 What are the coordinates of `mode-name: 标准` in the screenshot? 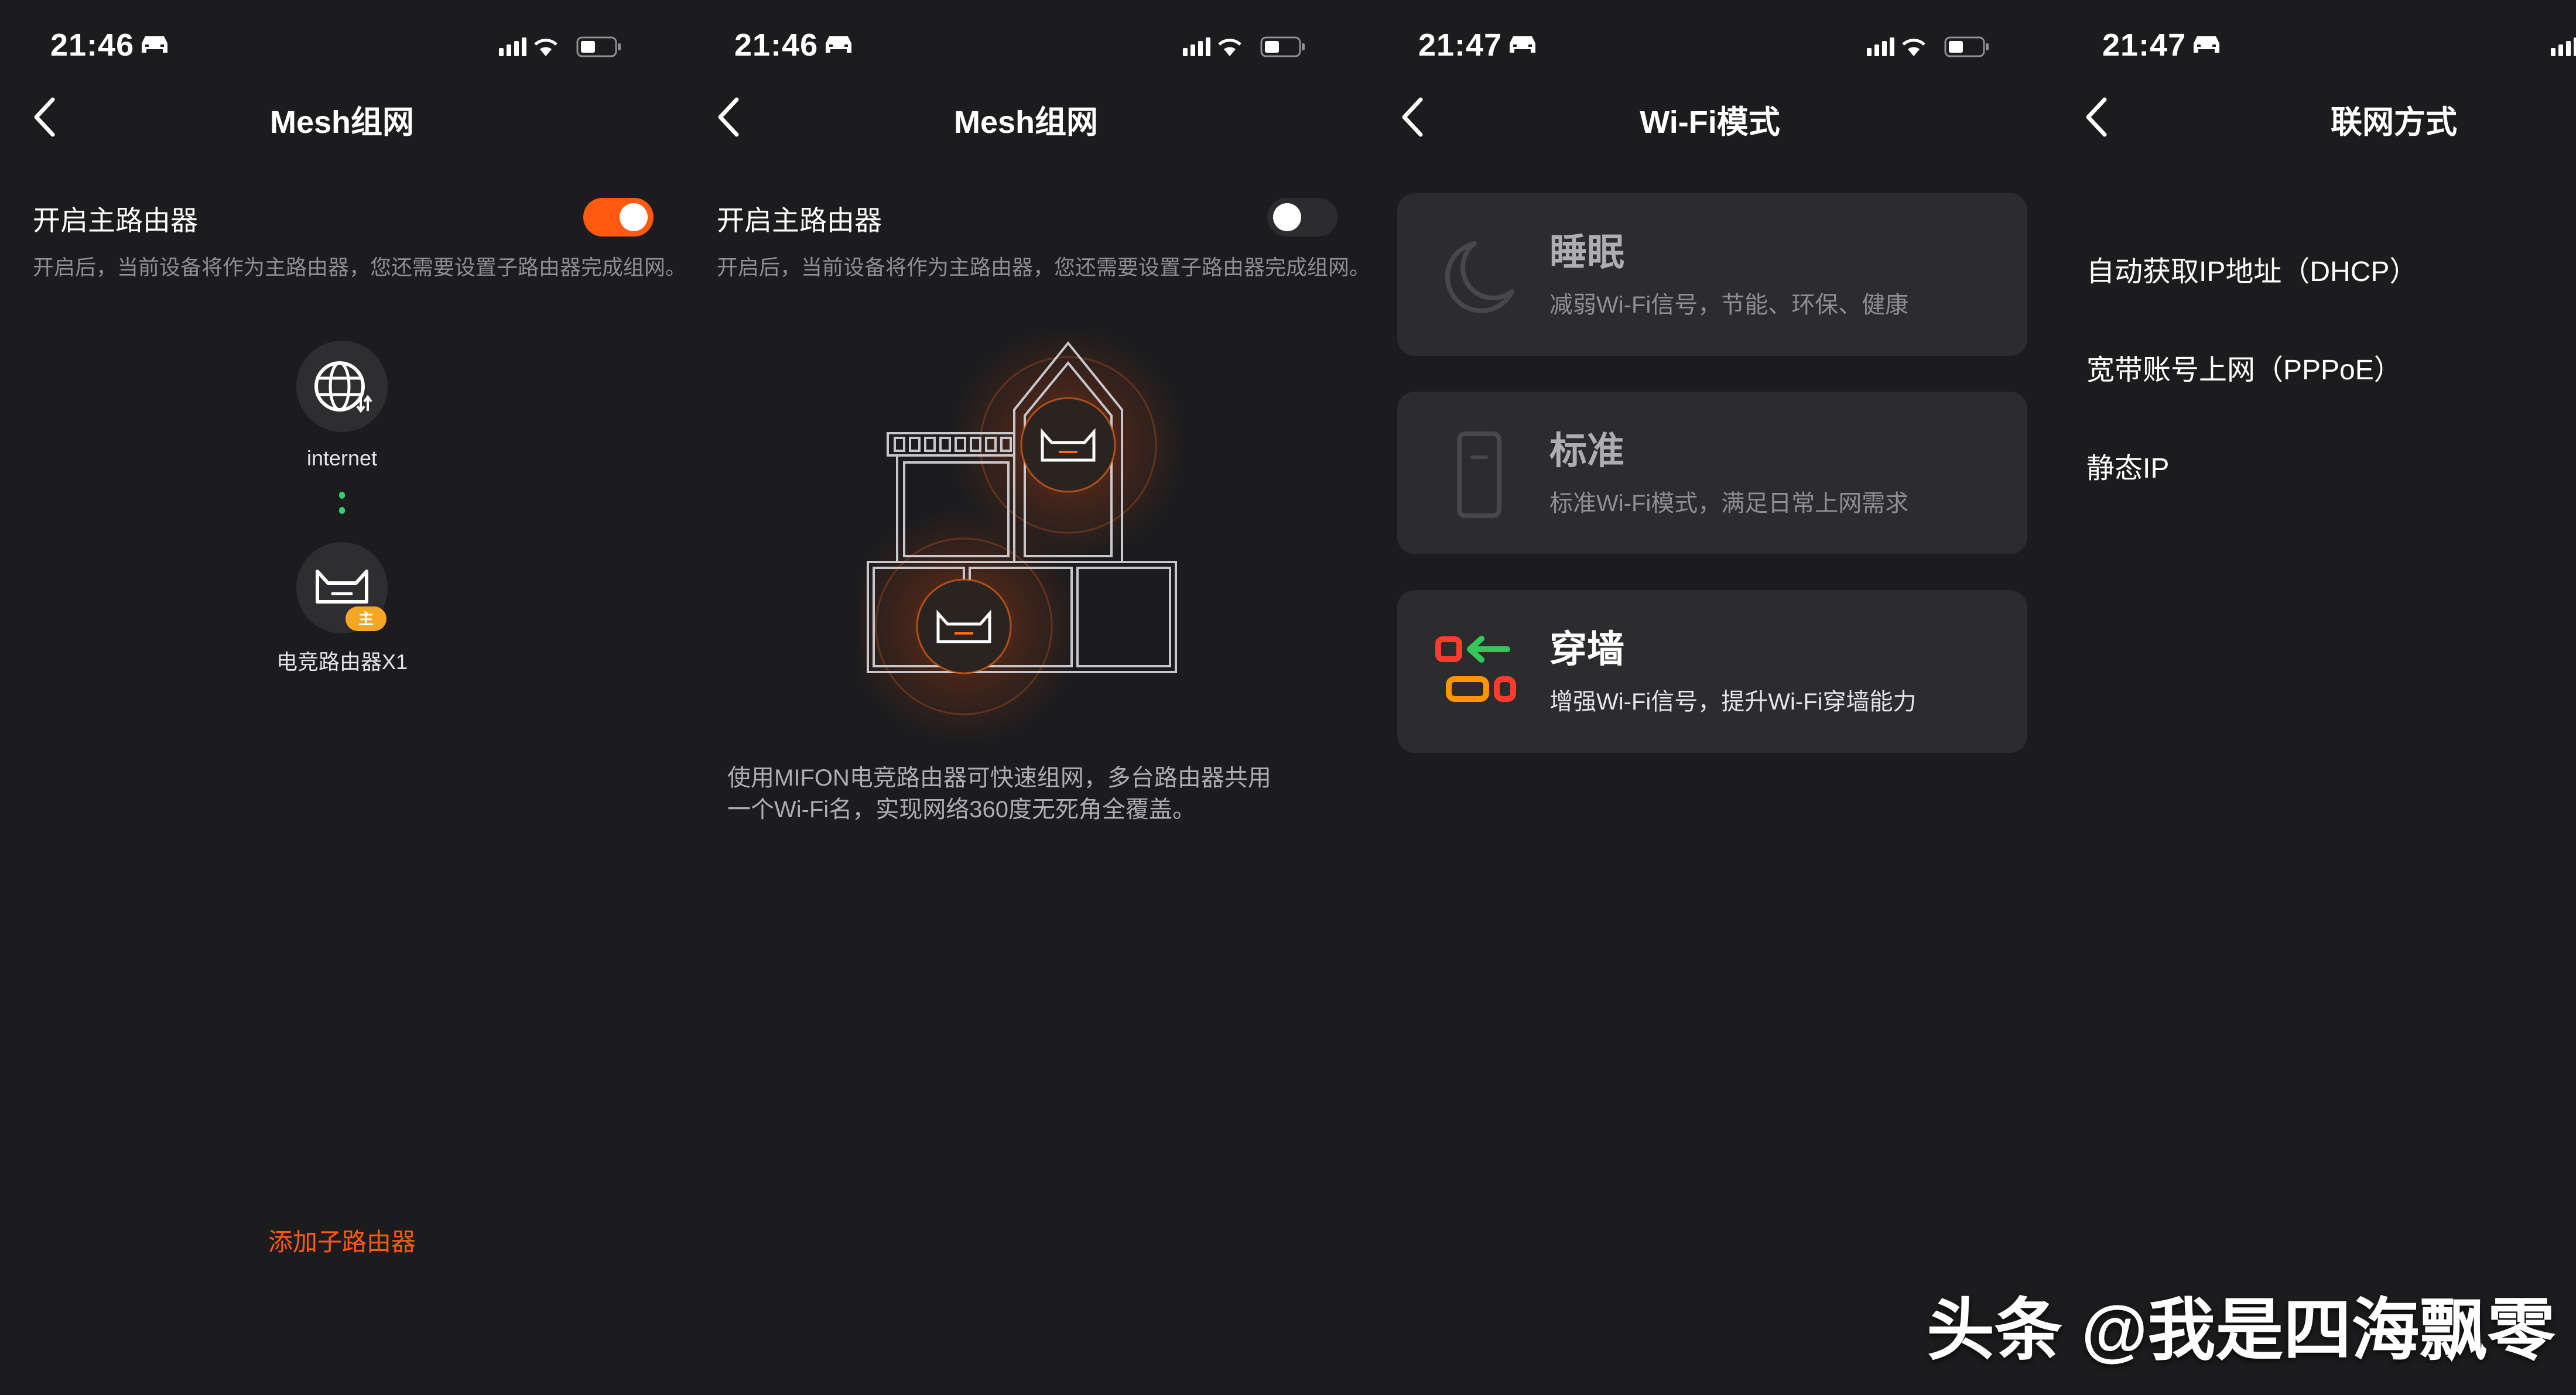 It's located at (1586, 451).